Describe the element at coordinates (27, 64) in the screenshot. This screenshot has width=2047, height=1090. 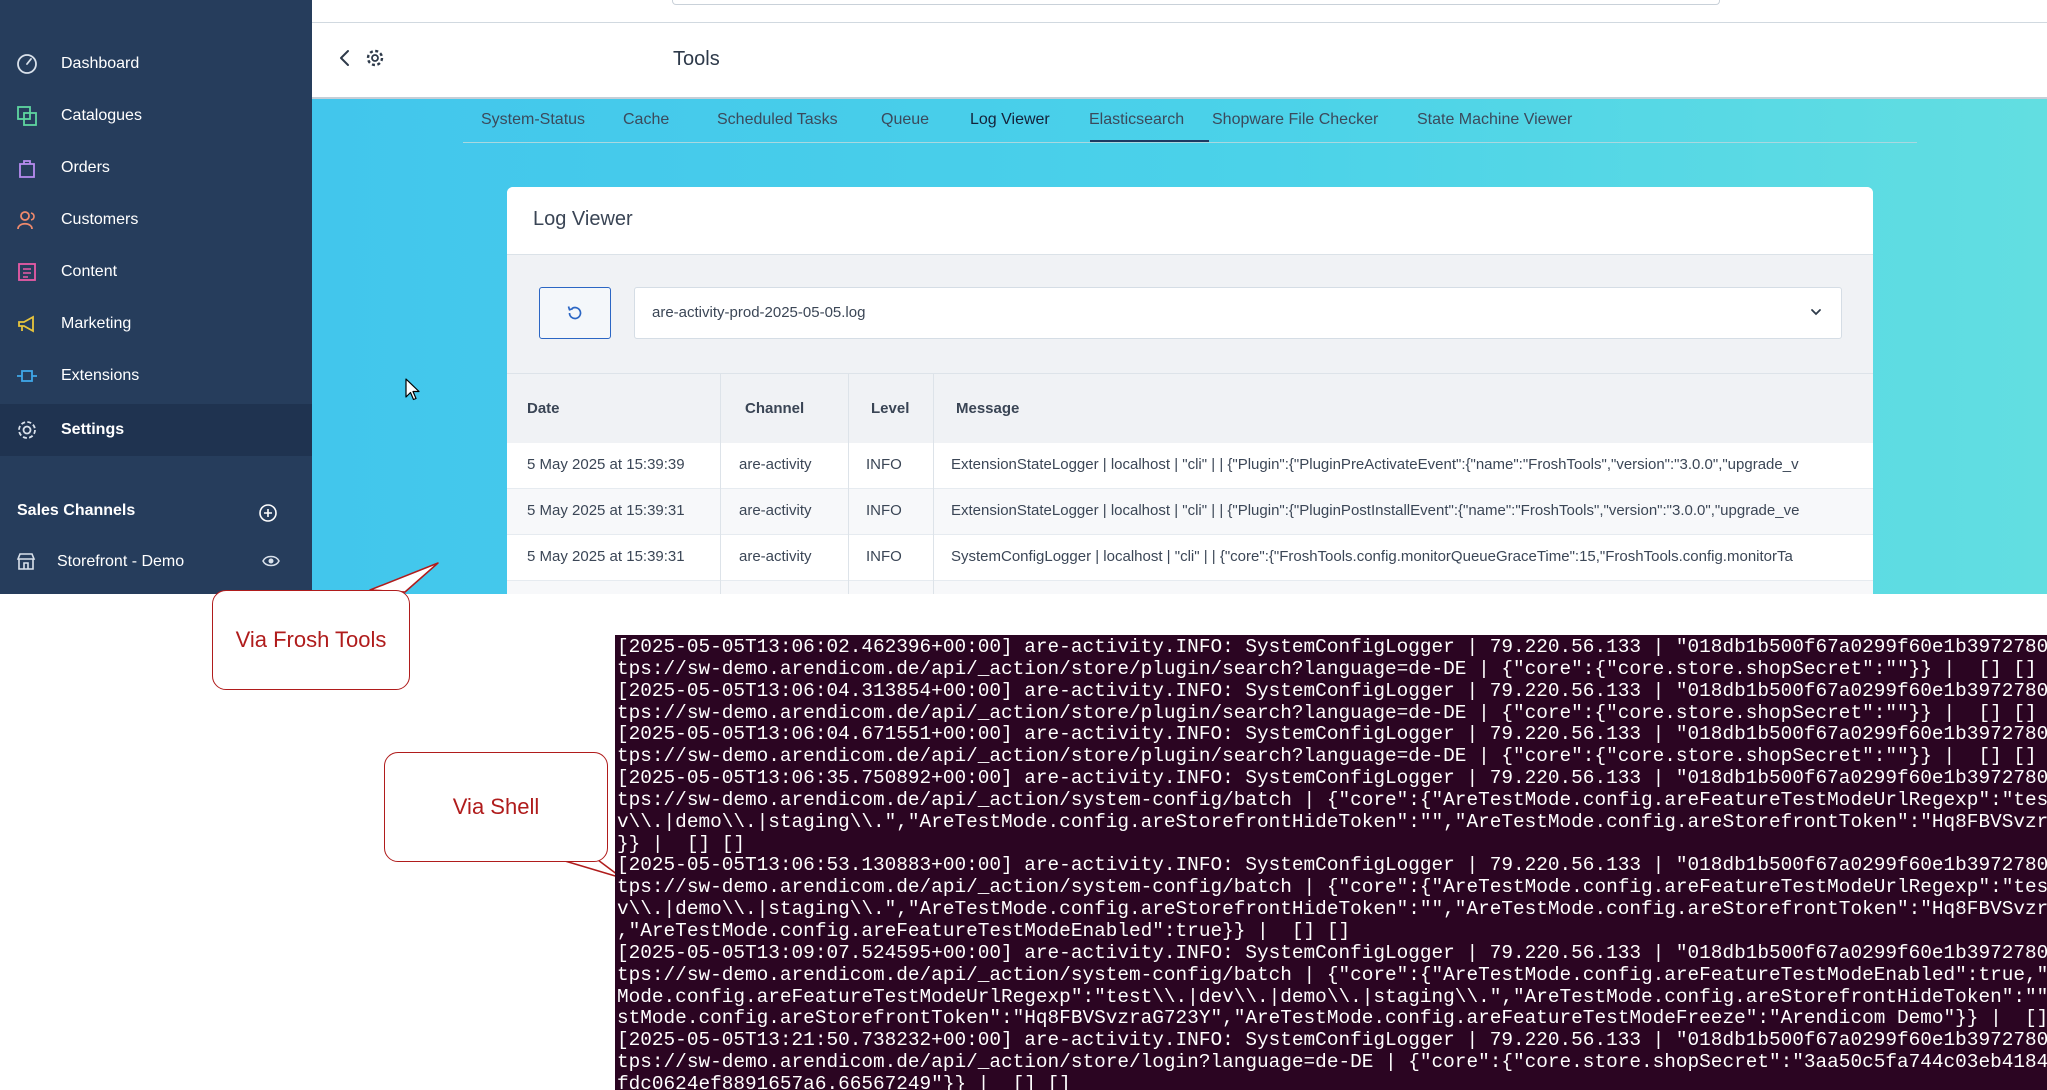
I see `dashboard-icon` at that location.